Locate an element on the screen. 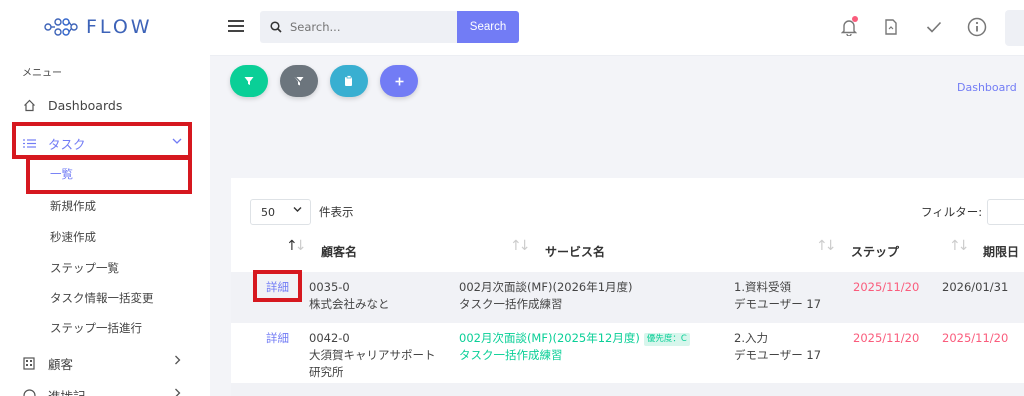 The width and height of the screenshot is (1024, 396). filter-icon is located at coordinates (249, 81).